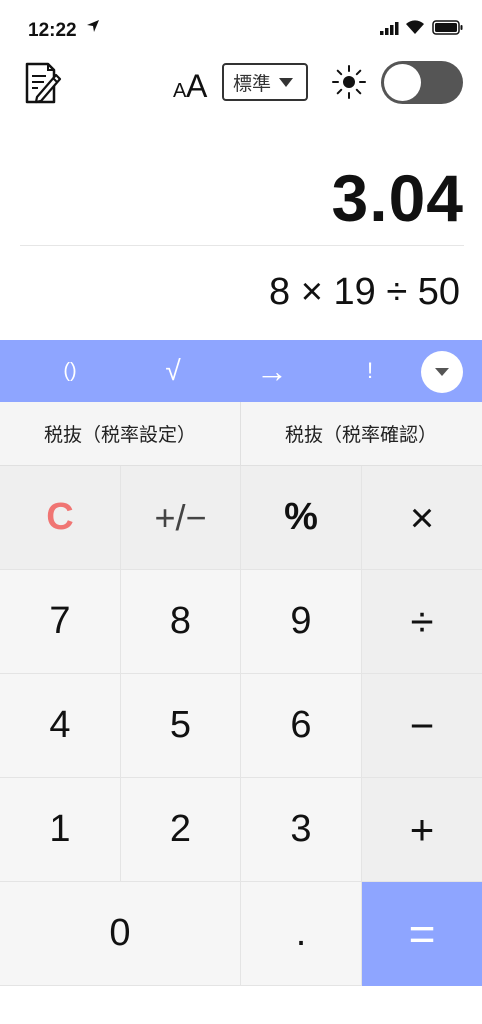 This screenshot has height=1024, width=482. What do you see at coordinates (181, 726) in the screenshot?
I see `digit-5-button: 5` at bounding box center [181, 726].